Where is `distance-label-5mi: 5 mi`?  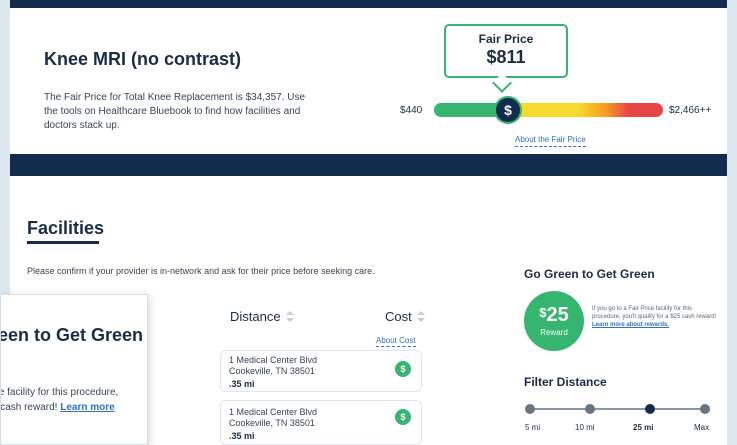
distance-label-5mi: 5 mi is located at coordinates (532, 427).